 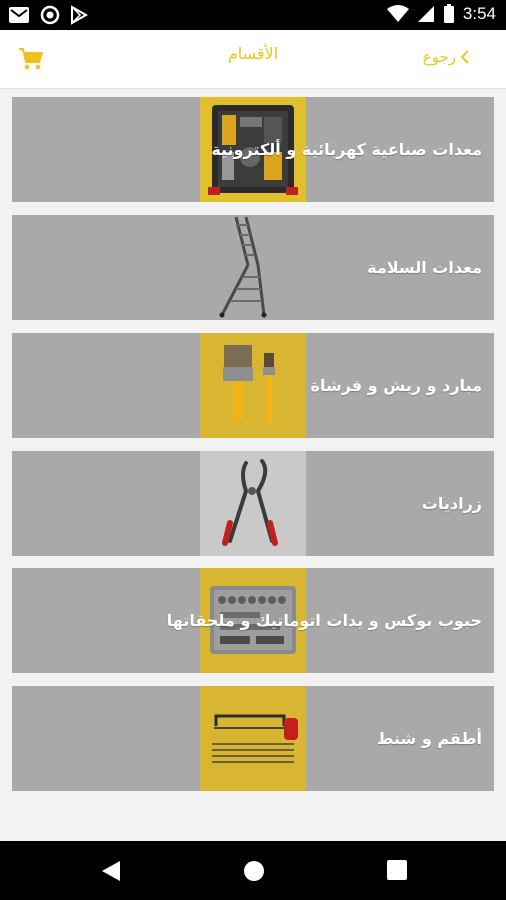 What do you see at coordinates (424, 267) in the screenshot?
I see `category-label: معدات السلامة` at bounding box center [424, 267].